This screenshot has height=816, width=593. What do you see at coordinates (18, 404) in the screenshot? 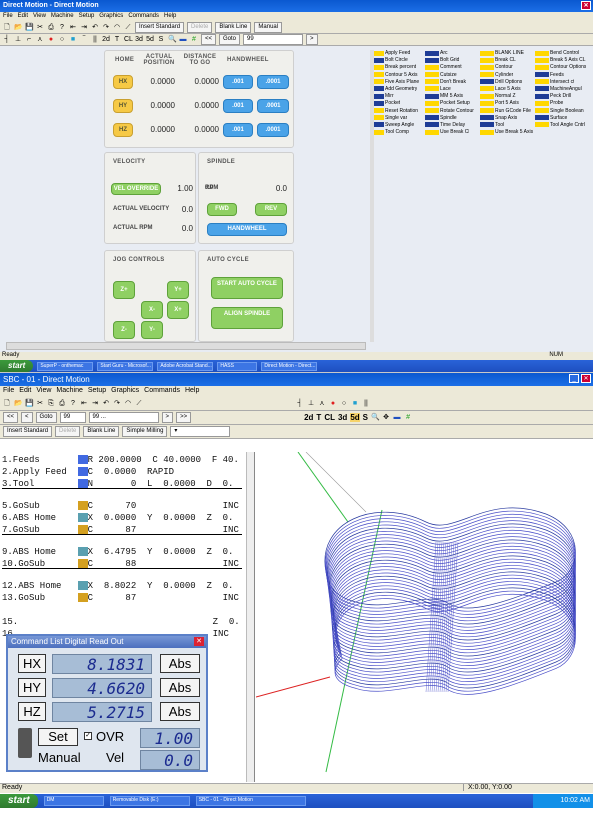
I see `open-file-icon: 📂` at bounding box center [18, 404].